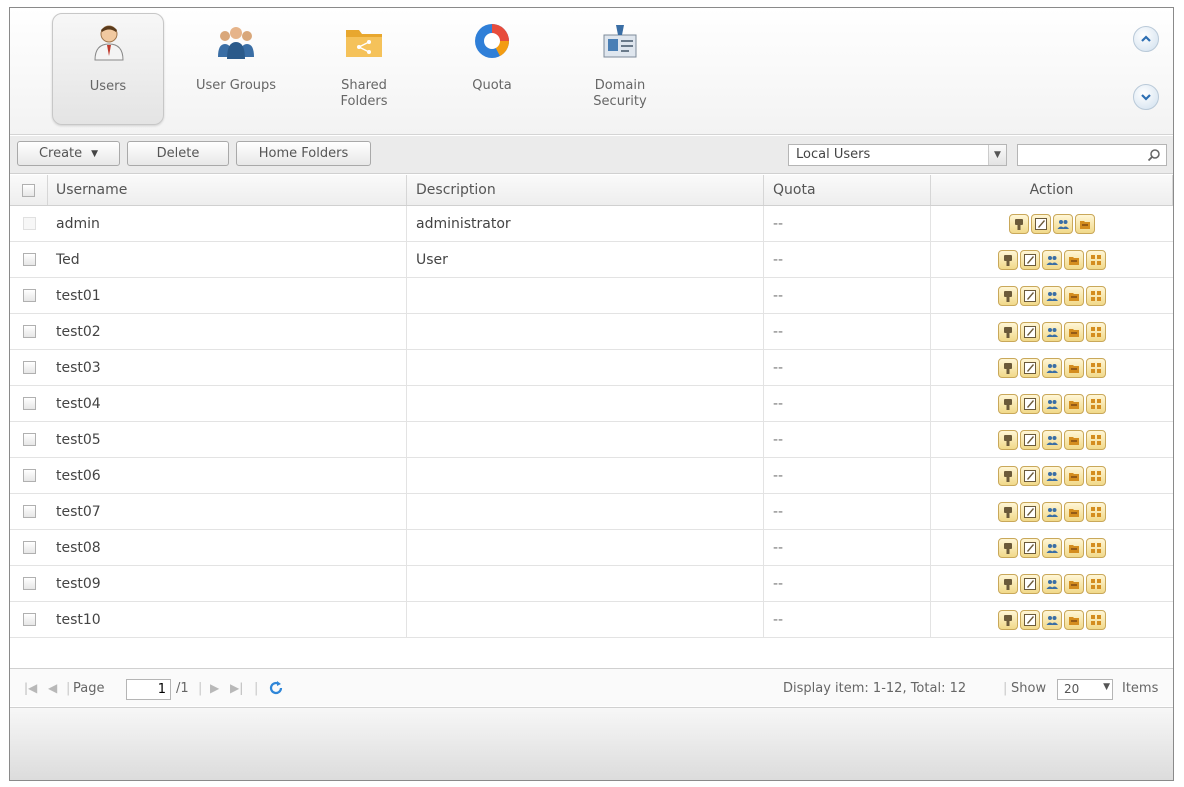 This screenshot has height=787, width=1184. What do you see at coordinates (591, 512) in the screenshot?
I see `table-row: test07 --` at bounding box center [591, 512].